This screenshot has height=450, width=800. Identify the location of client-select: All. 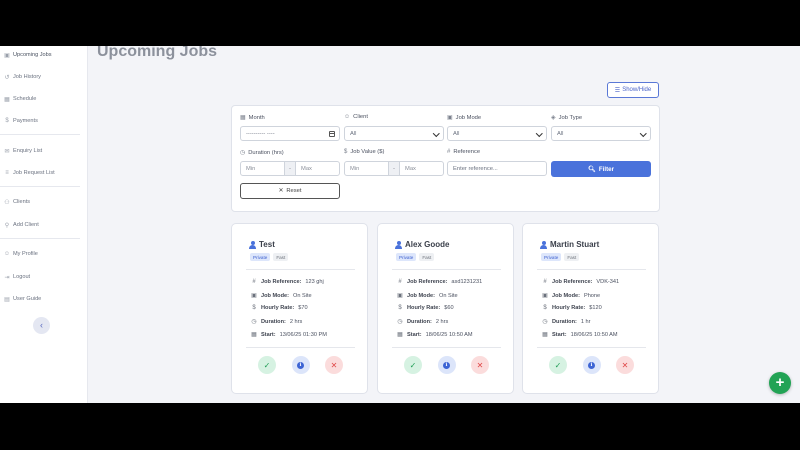
(394, 133).